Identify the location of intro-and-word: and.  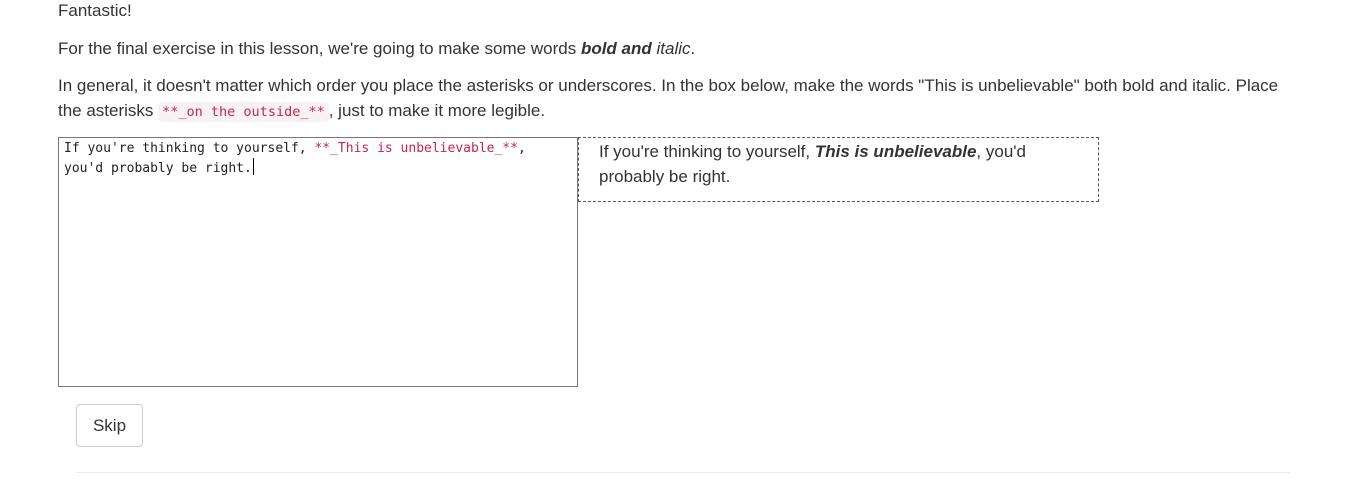
(634, 48).